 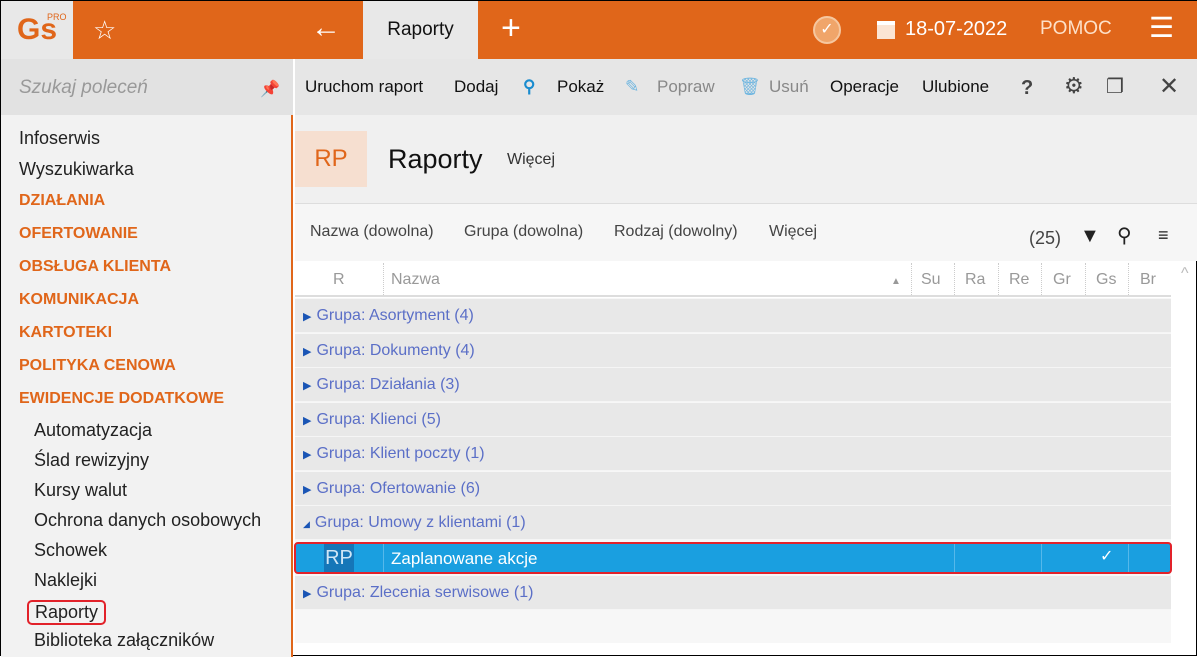 What do you see at coordinates (1106, 280) in the screenshot?
I see `column-gs: Gs` at bounding box center [1106, 280].